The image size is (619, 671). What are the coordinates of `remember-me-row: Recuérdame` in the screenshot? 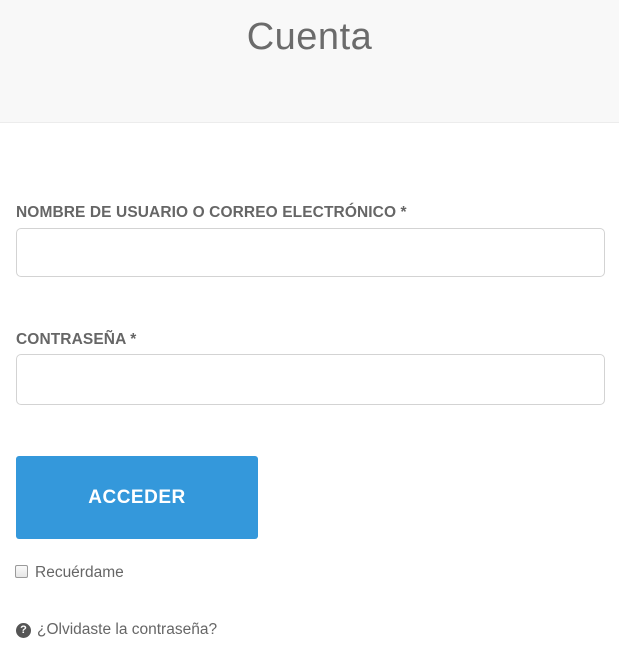 It's located at (69, 573).